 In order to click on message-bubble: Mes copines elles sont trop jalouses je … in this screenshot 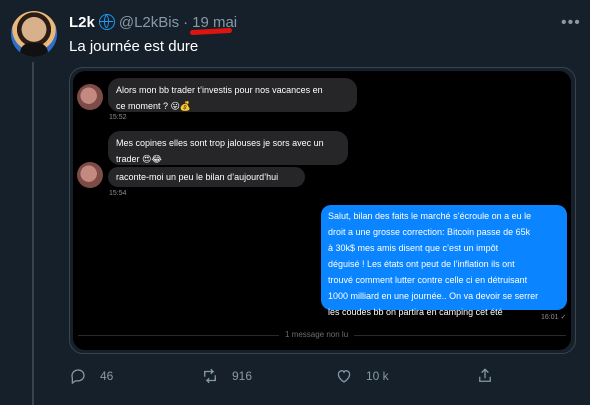, I will do `click(228, 148)`.